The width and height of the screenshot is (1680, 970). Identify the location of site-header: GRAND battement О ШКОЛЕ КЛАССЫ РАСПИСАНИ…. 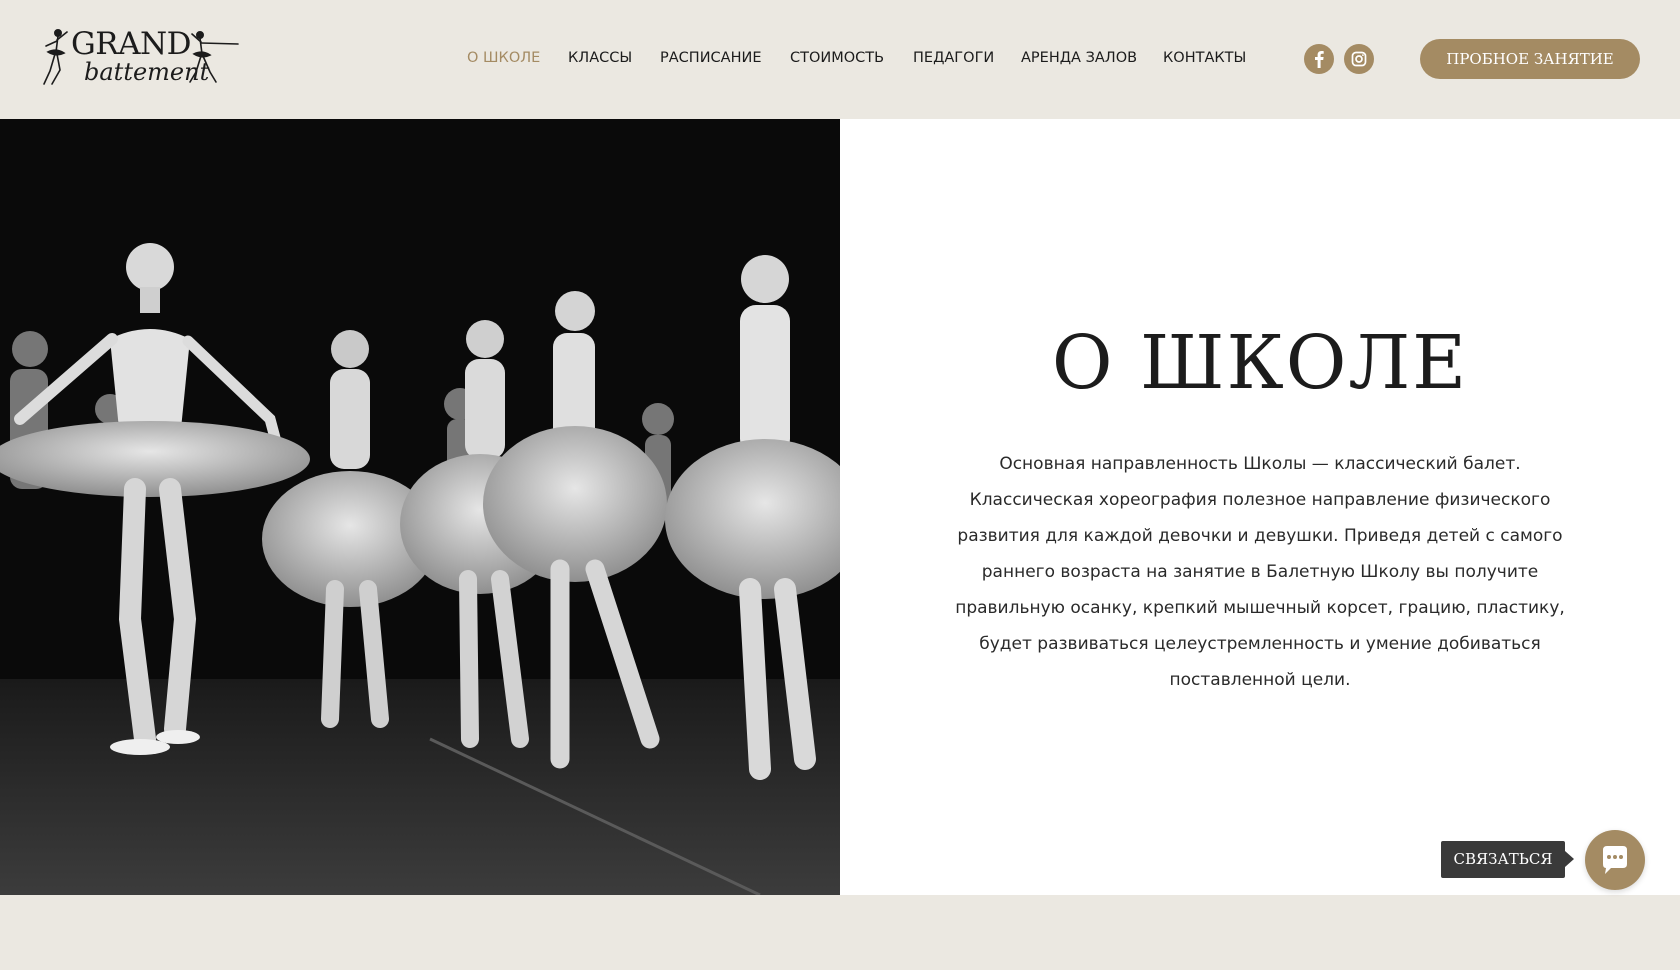
(840, 59).